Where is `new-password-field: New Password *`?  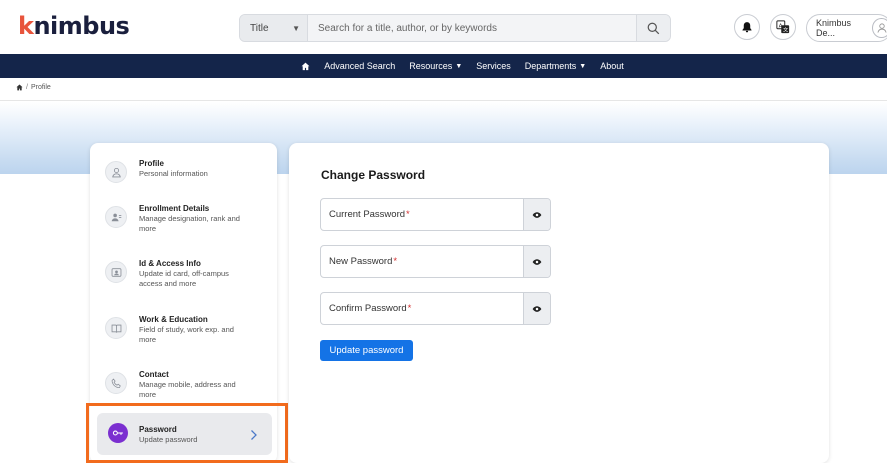 new-password-field: New Password * is located at coordinates (435, 261).